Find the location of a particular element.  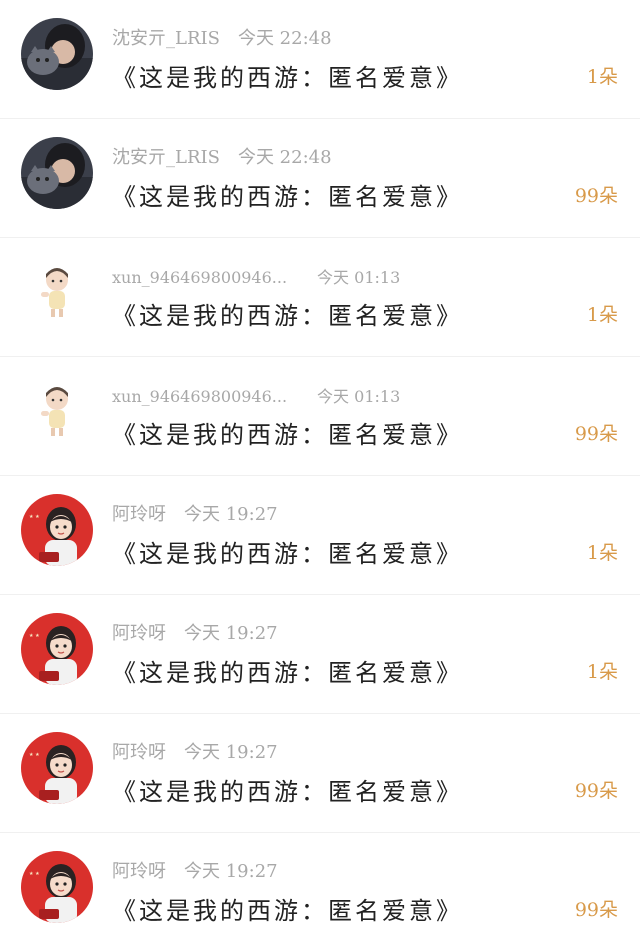

list-item: 沈安亓_LRIS 今天 22:48 《这是我的西游：匿名爱意》 99朵 is located at coordinates (320, 178).